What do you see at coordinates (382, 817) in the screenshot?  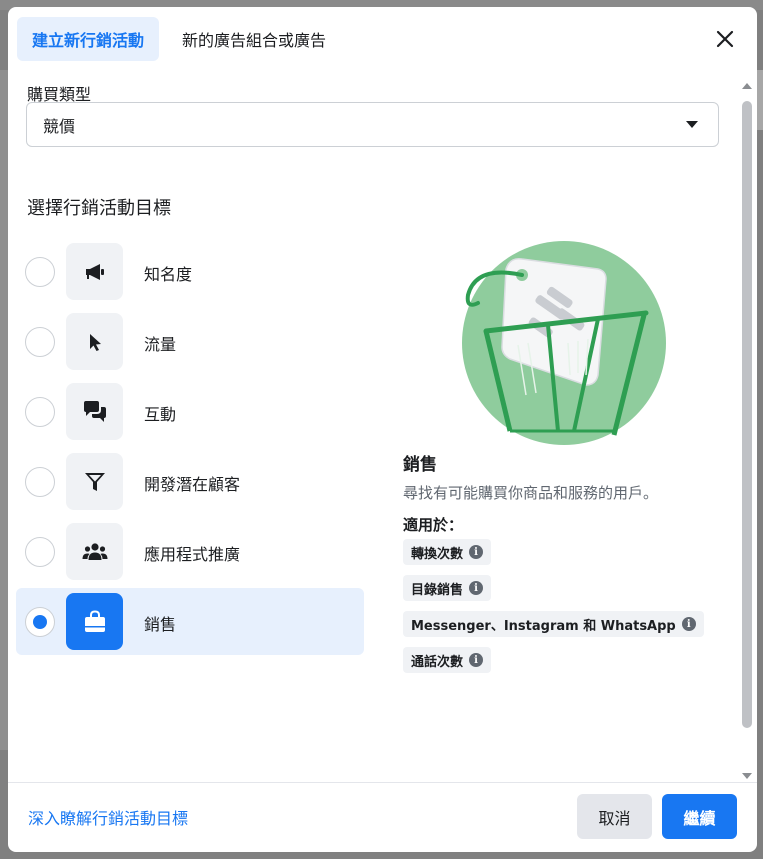 I see `dialog-footer: 深入瞭解行銷活動目標 取消 繼續` at bounding box center [382, 817].